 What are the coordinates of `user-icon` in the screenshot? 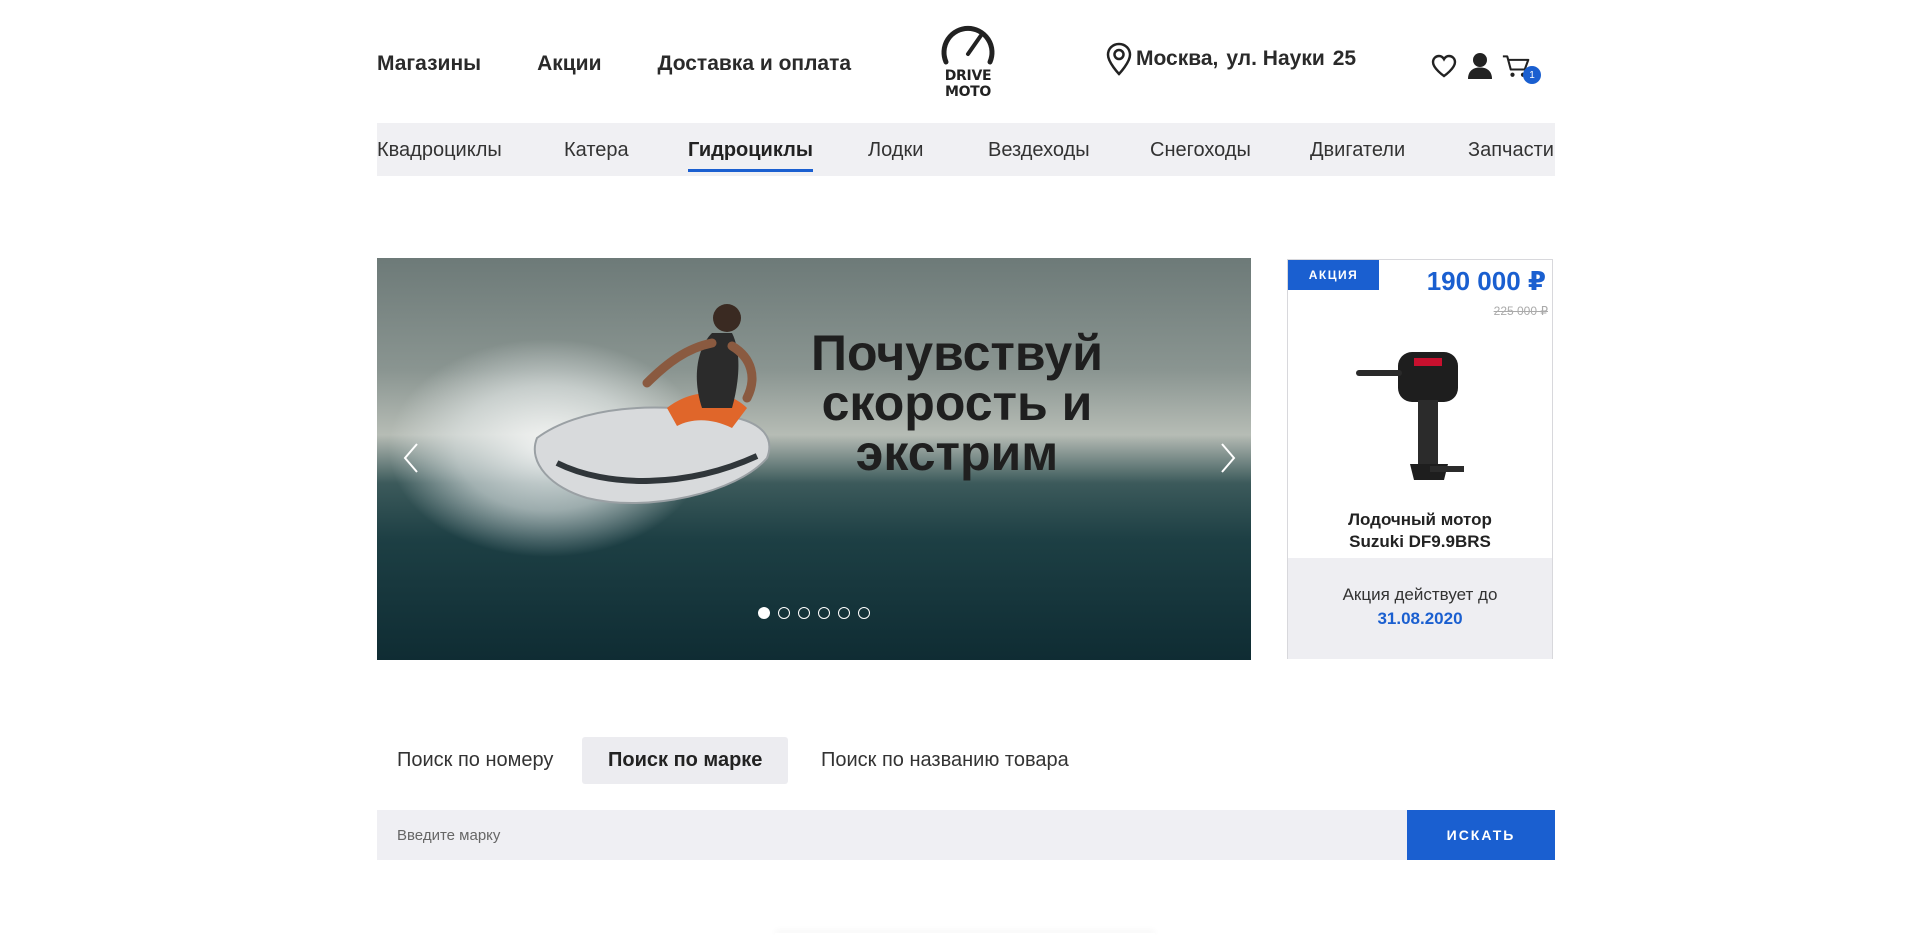 It's located at (1480, 66).